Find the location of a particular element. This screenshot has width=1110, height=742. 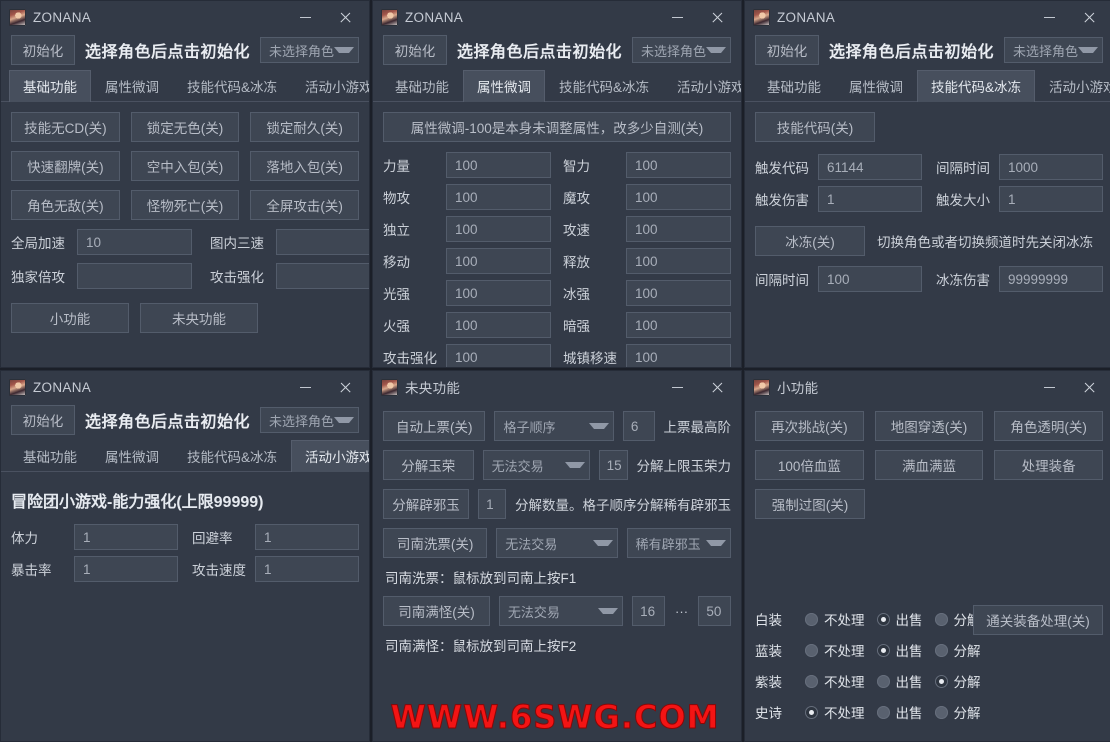

toggle-force-map-pass: 强制过图(关) is located at coordinates (810, 504).